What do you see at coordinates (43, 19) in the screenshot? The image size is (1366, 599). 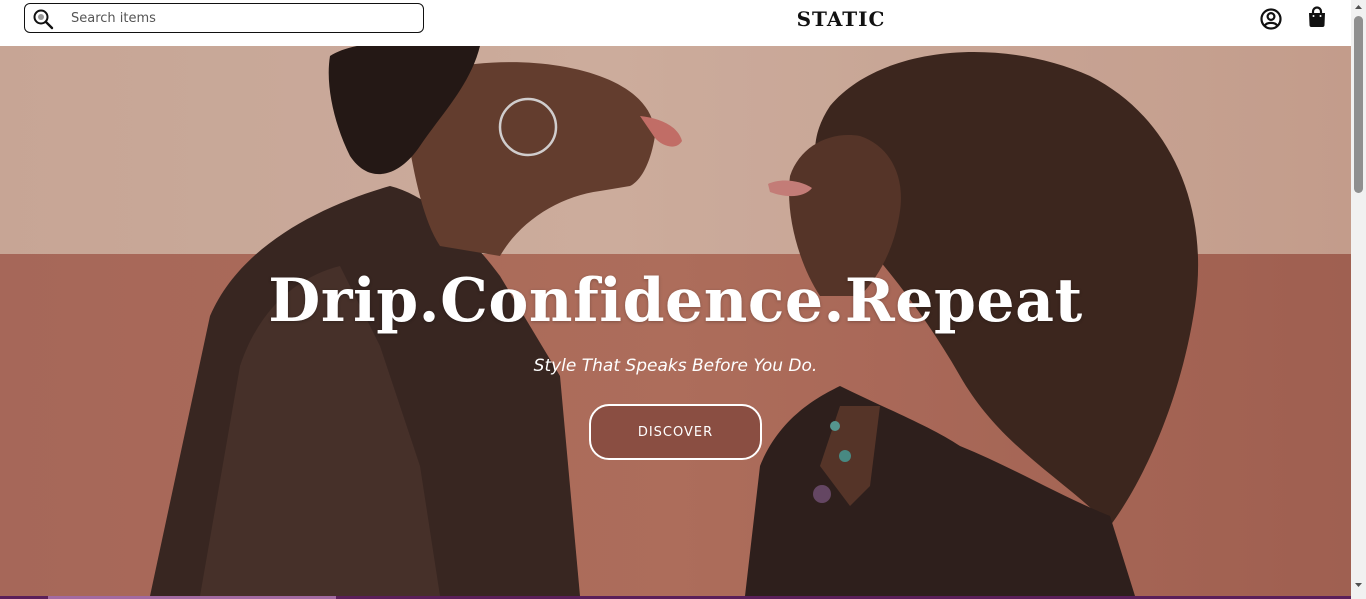 I see `search-icon` at bounding box center [43, 19].